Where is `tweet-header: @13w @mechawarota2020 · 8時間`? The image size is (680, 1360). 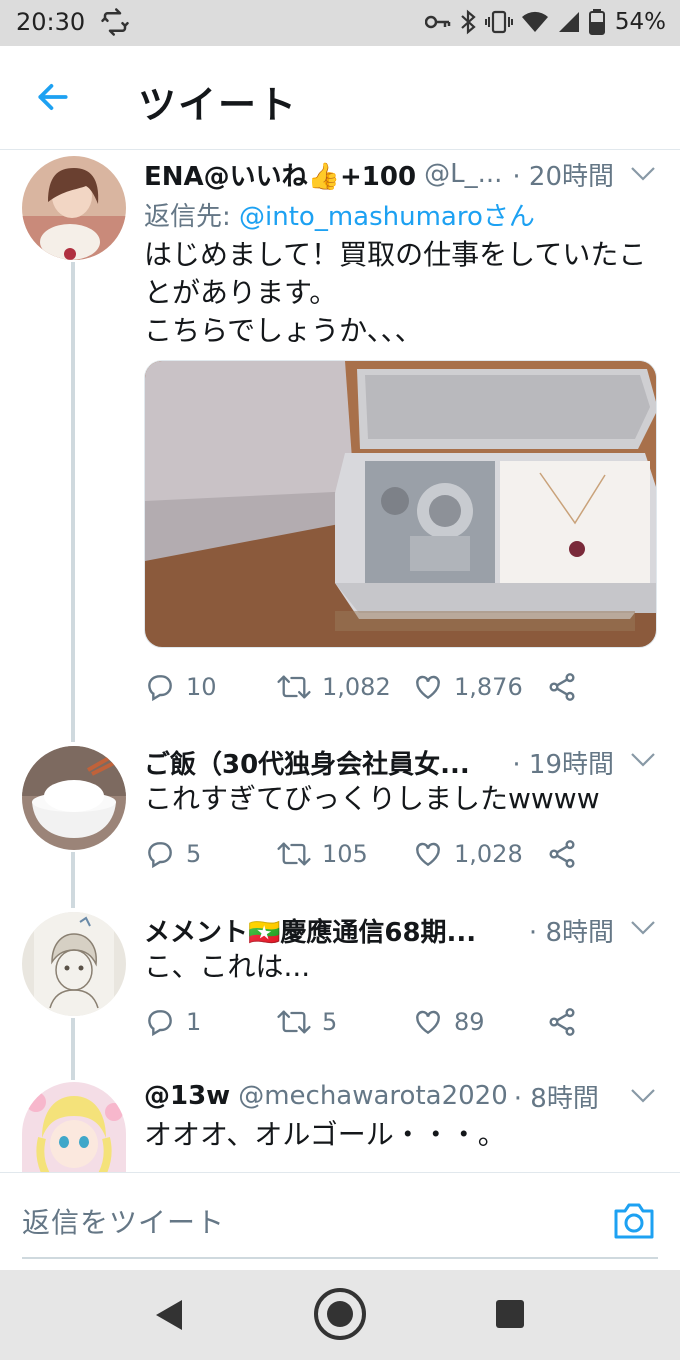 tweet-header: @13w @mechawarota2020 · 8時間 is located at coordinates (379, 1096).